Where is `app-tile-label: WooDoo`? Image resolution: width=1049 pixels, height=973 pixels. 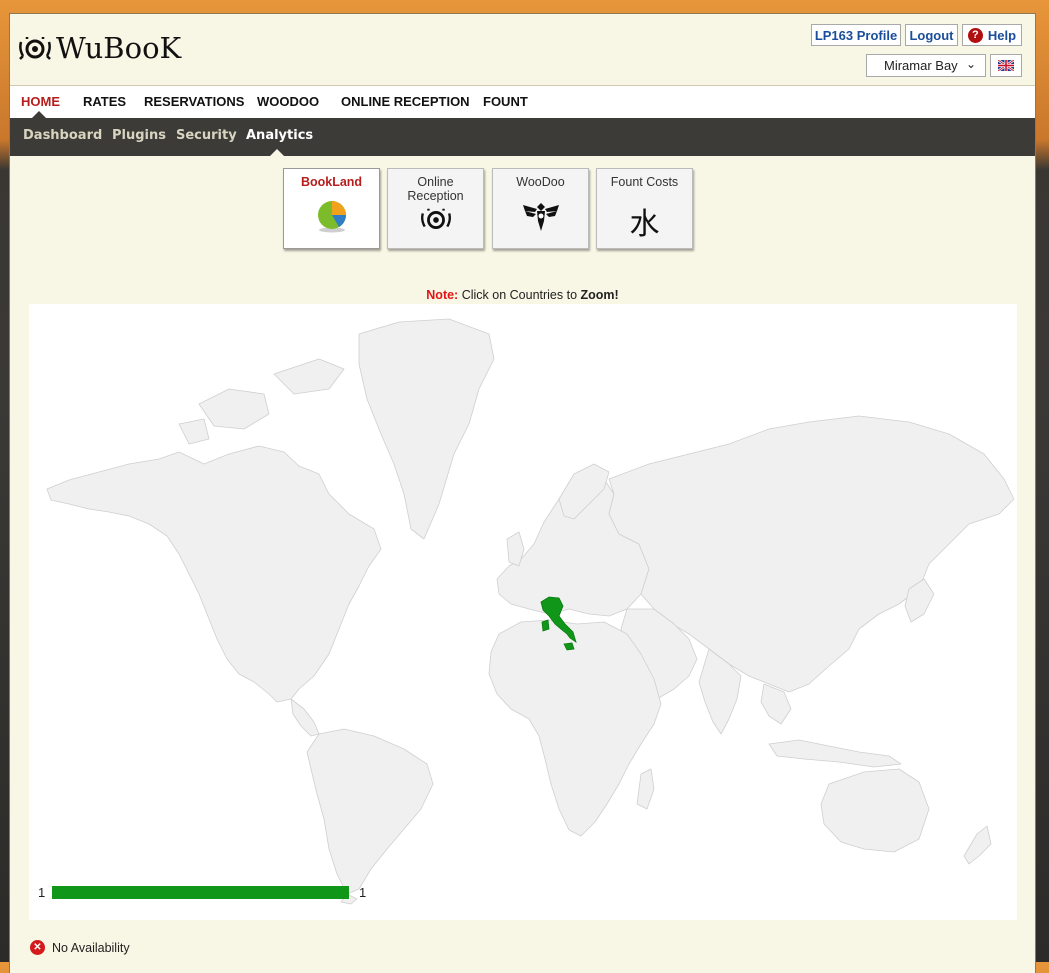 app-tile-label: WooDoo is located at coordinates (540, 182).